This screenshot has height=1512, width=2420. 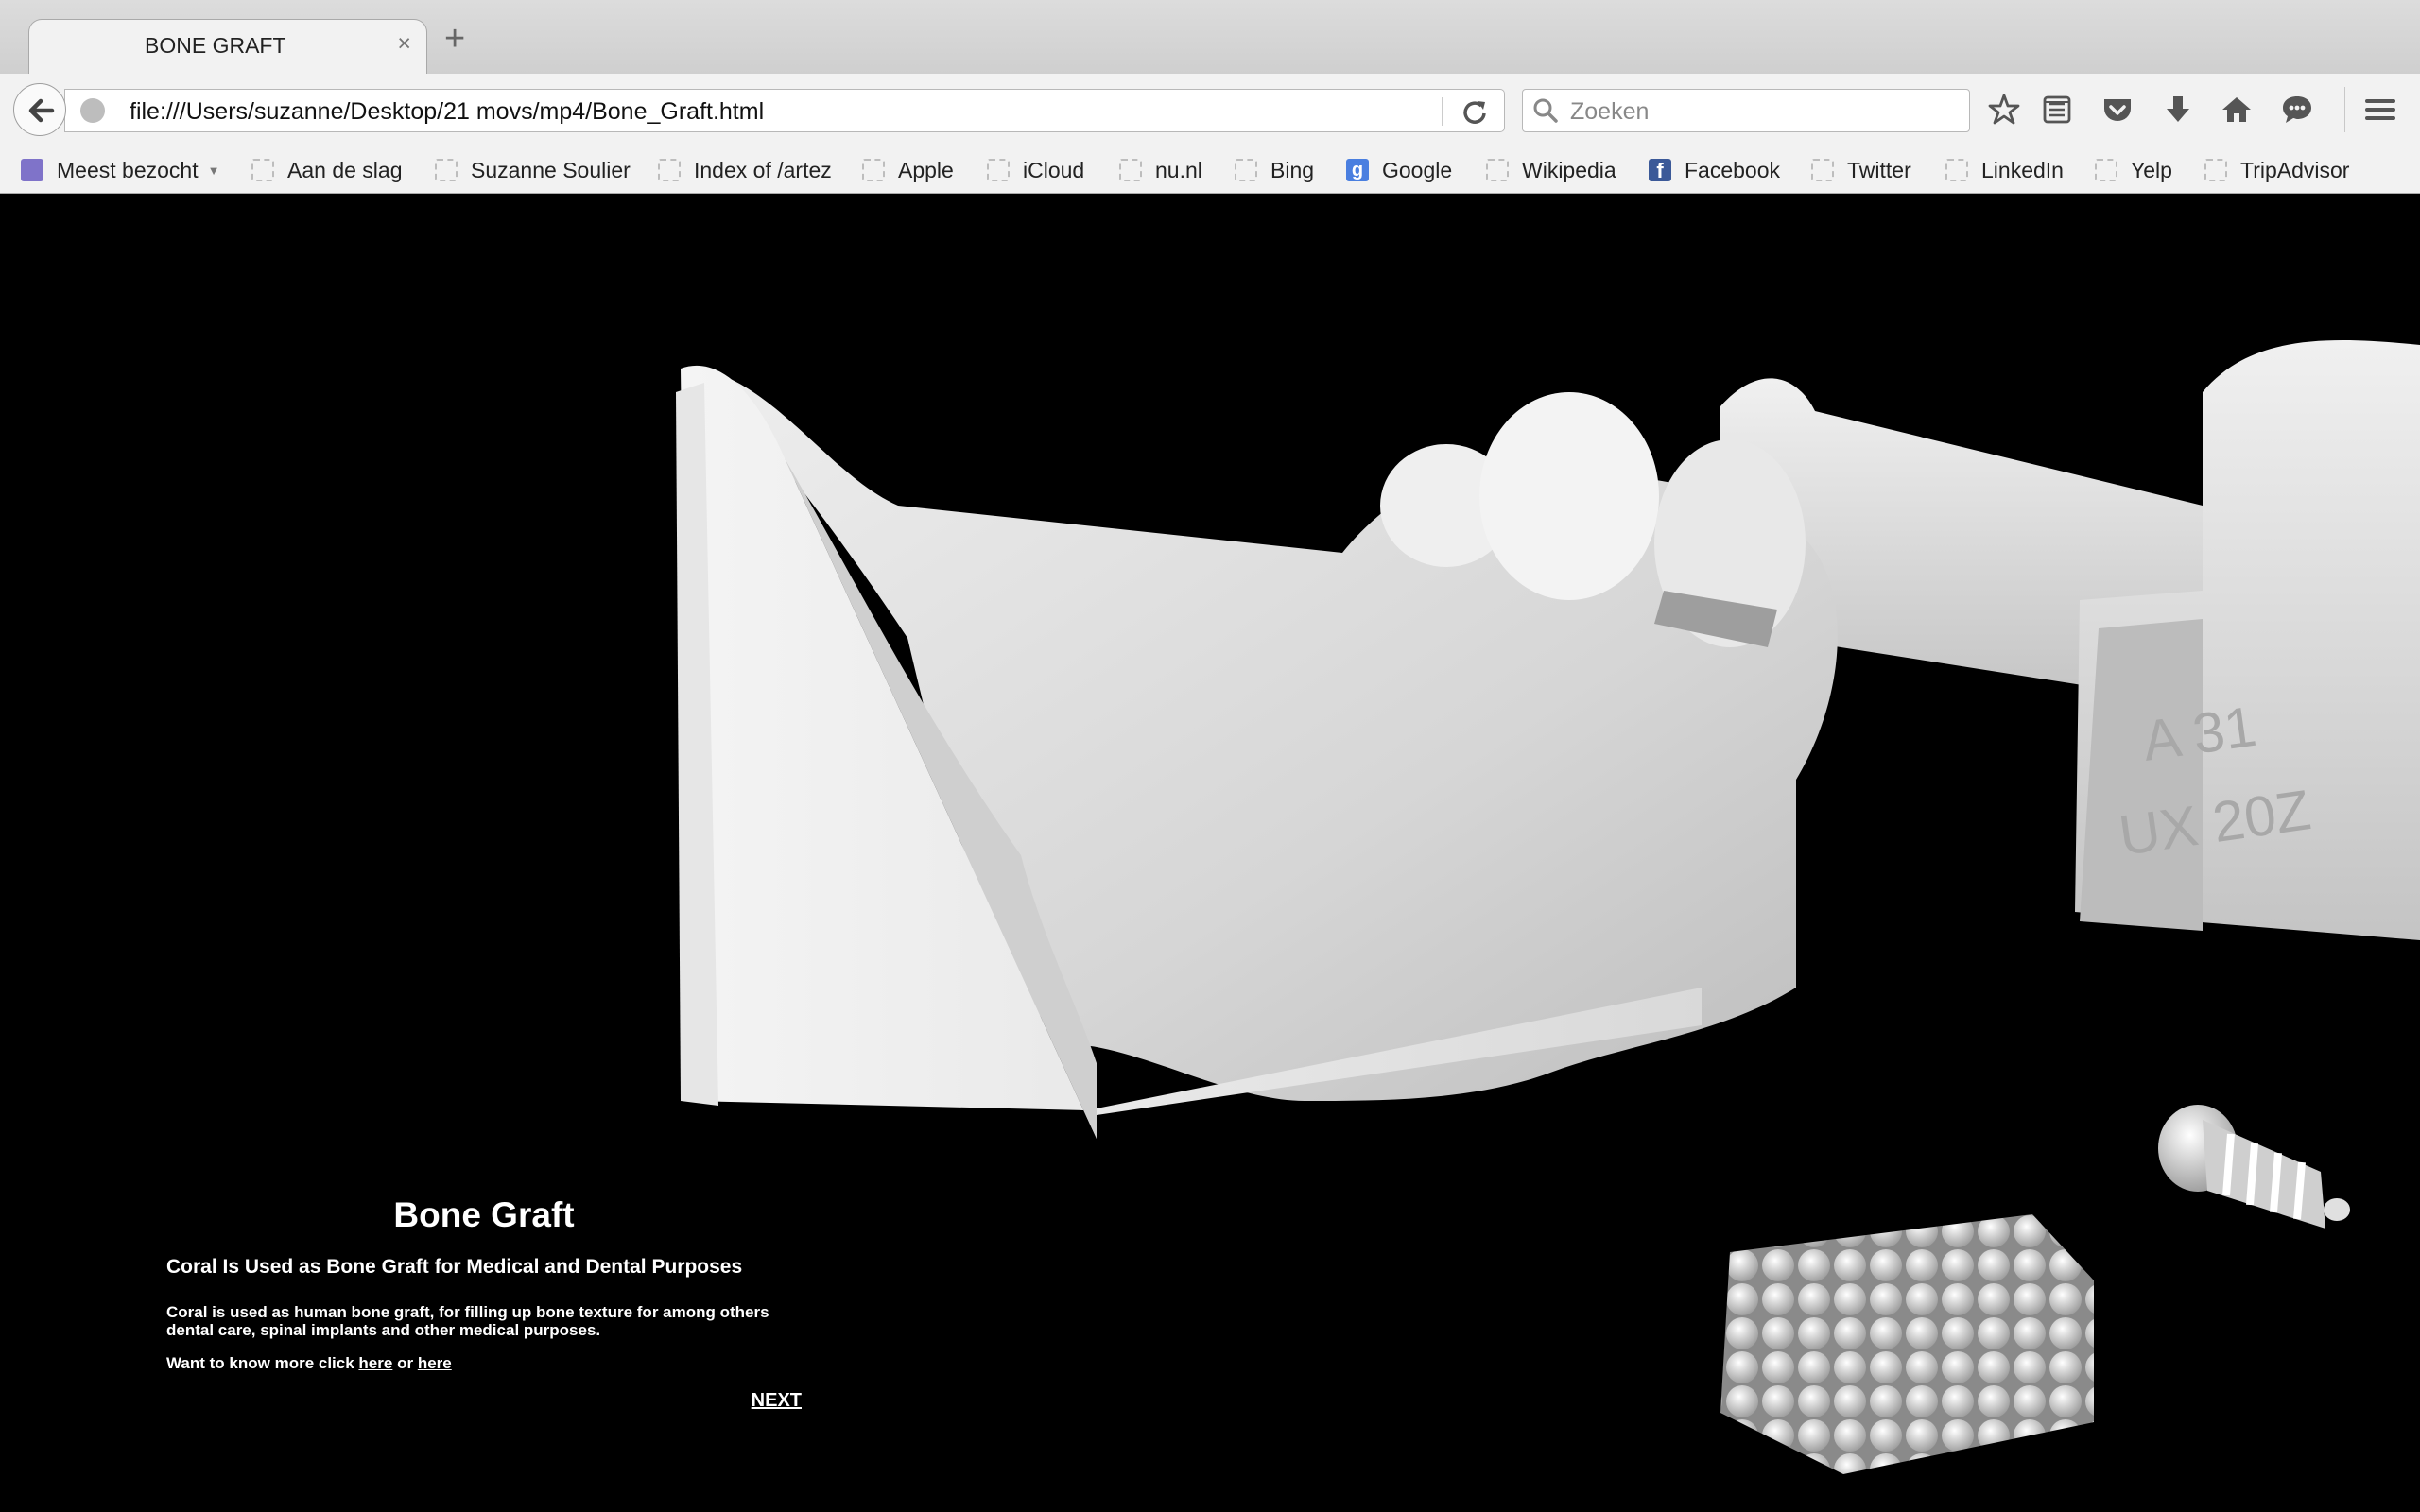 I want to click on bookmark-label: Yelp, so click(x=2152, y=169).